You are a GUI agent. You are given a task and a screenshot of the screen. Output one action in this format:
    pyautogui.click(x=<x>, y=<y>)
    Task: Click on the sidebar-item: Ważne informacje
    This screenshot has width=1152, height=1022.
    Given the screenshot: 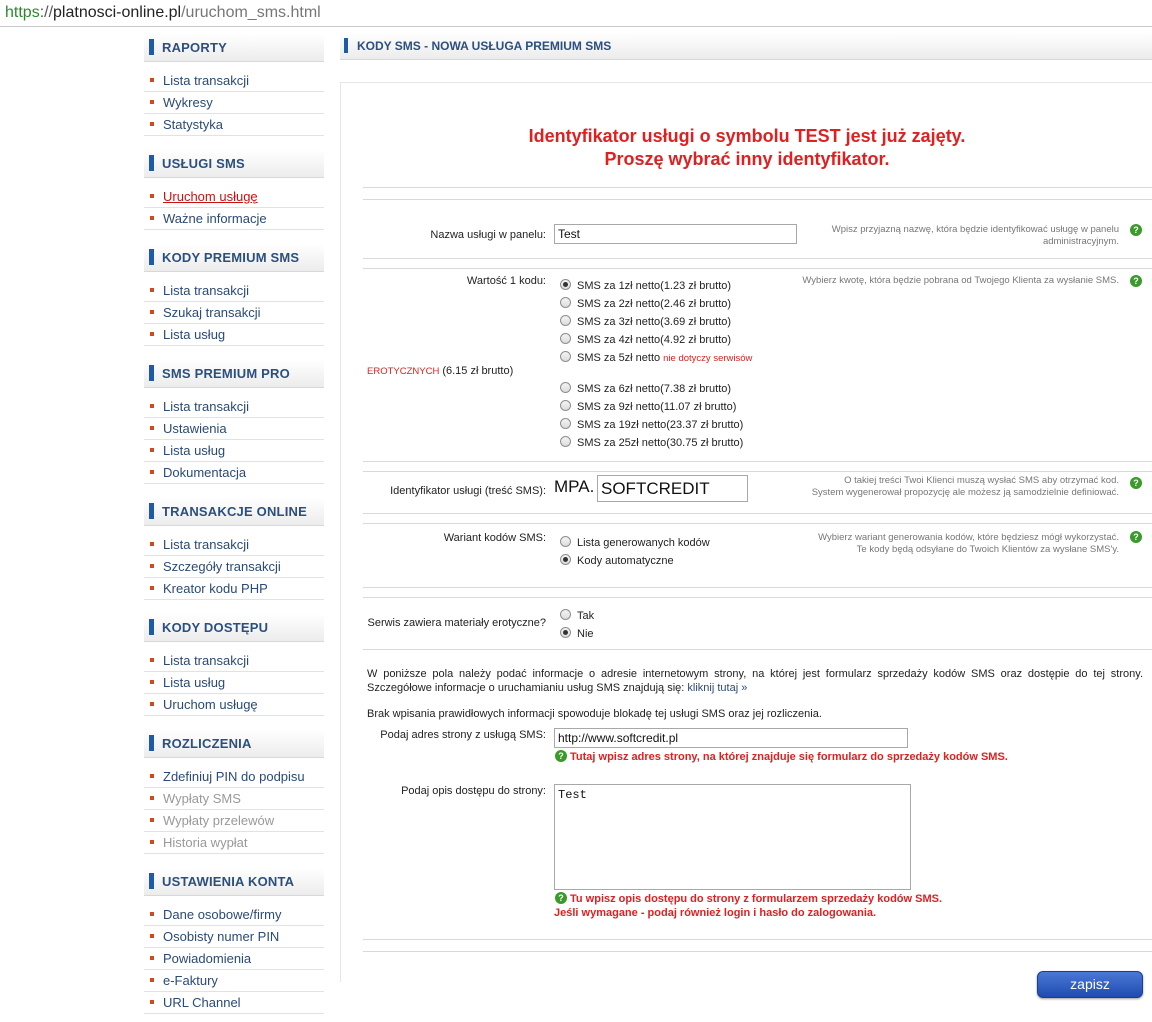 What is the action you would take?
    pyautogui.click(x=234, y=219)
    